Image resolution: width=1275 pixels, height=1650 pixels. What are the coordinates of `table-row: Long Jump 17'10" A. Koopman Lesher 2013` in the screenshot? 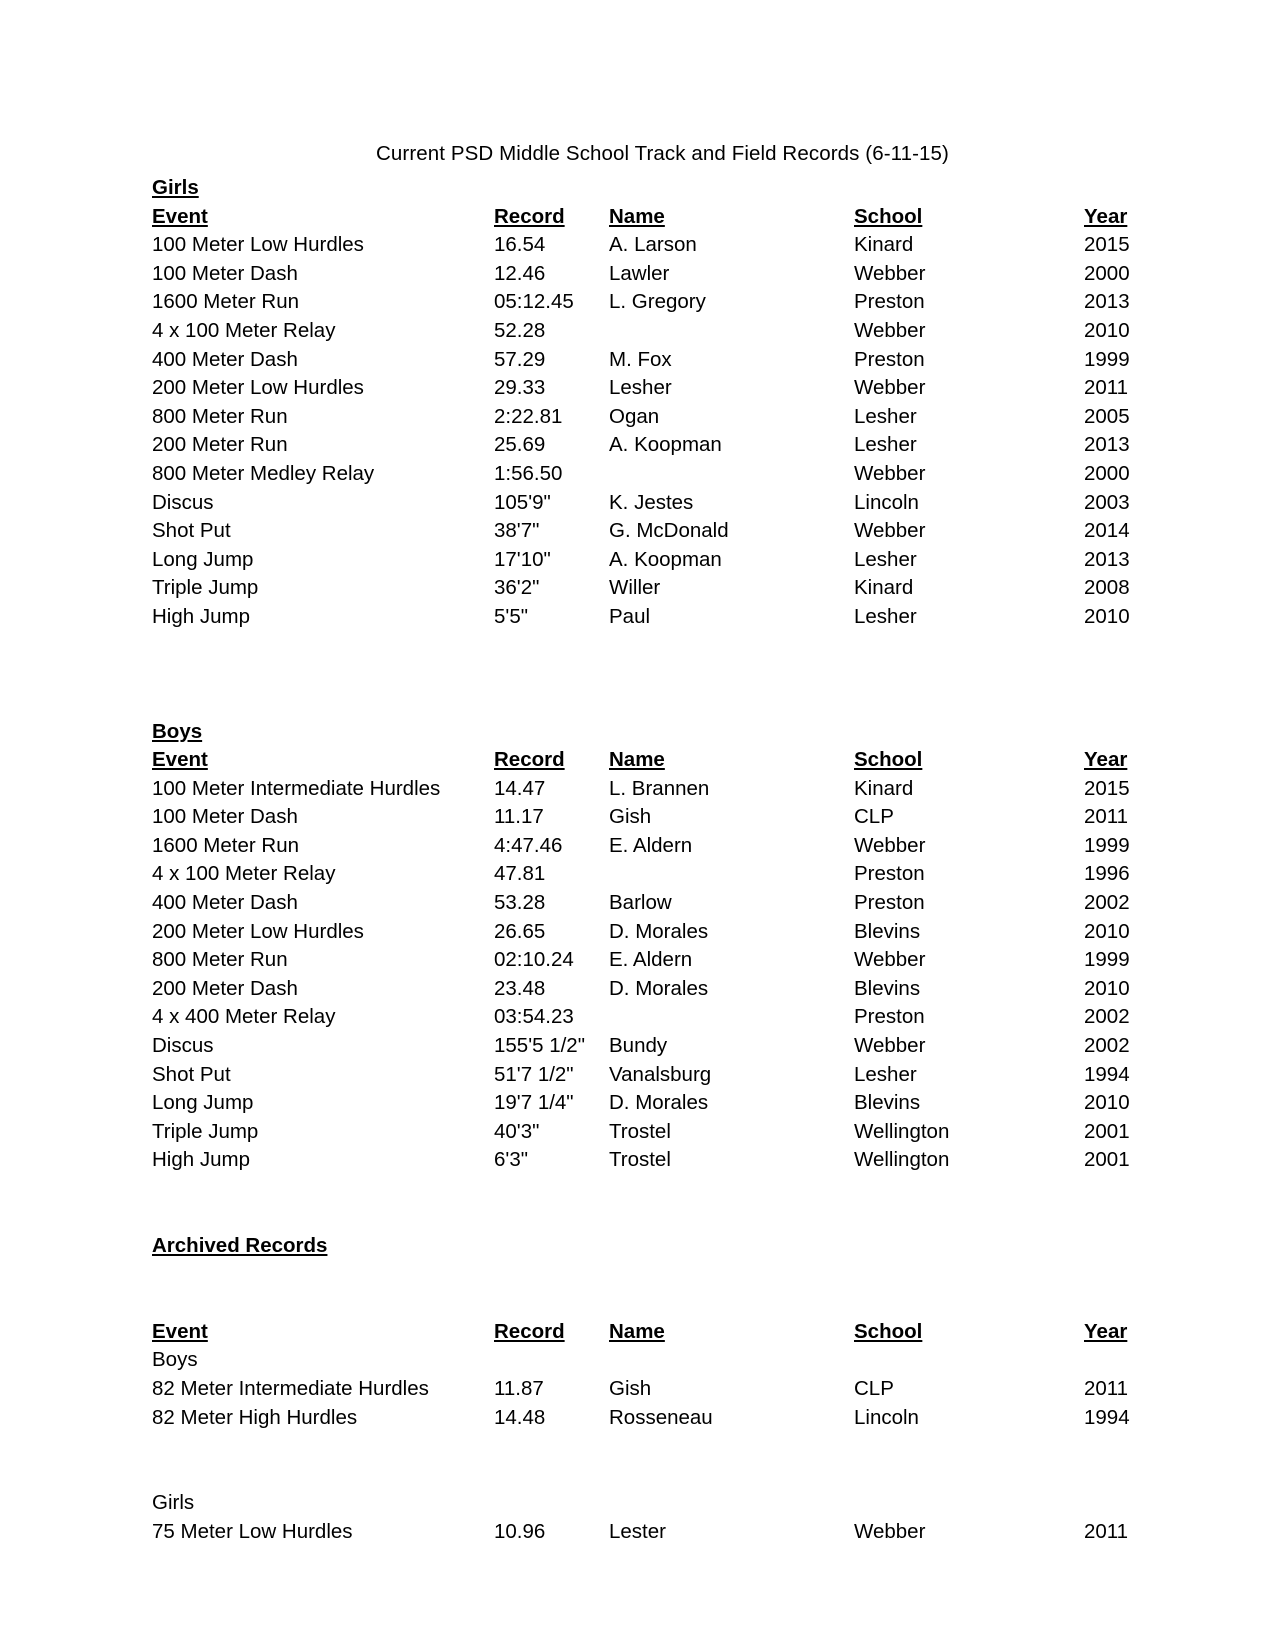 It's located at (647, 560).